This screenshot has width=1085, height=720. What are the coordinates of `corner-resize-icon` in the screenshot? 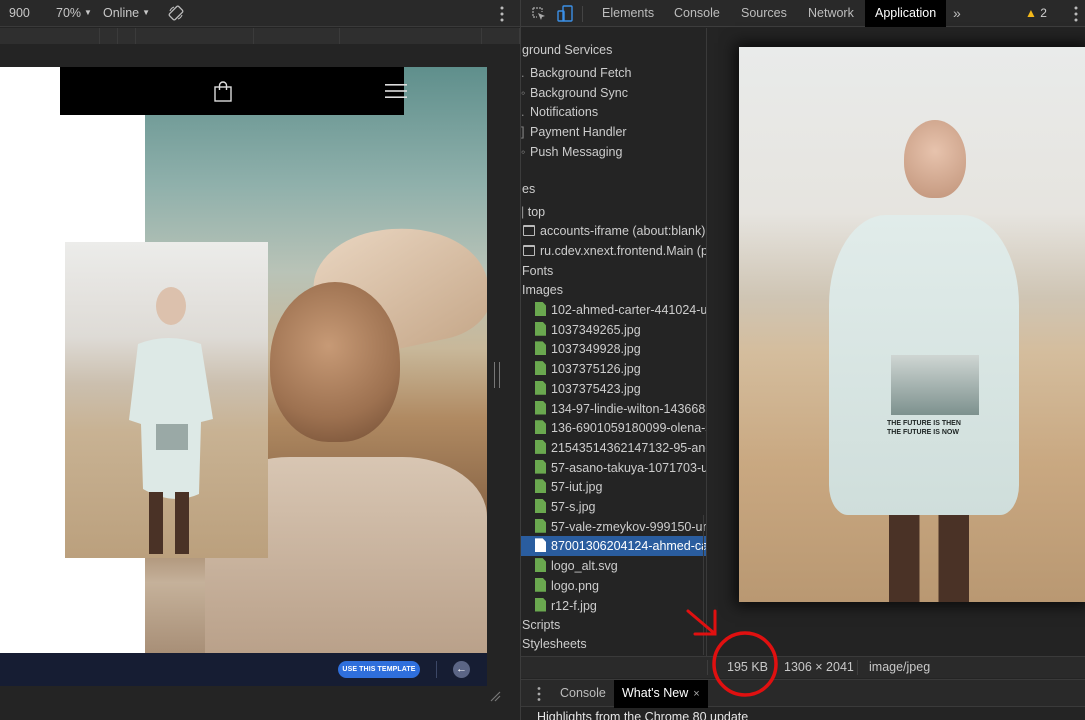 It's located at (495, 696).